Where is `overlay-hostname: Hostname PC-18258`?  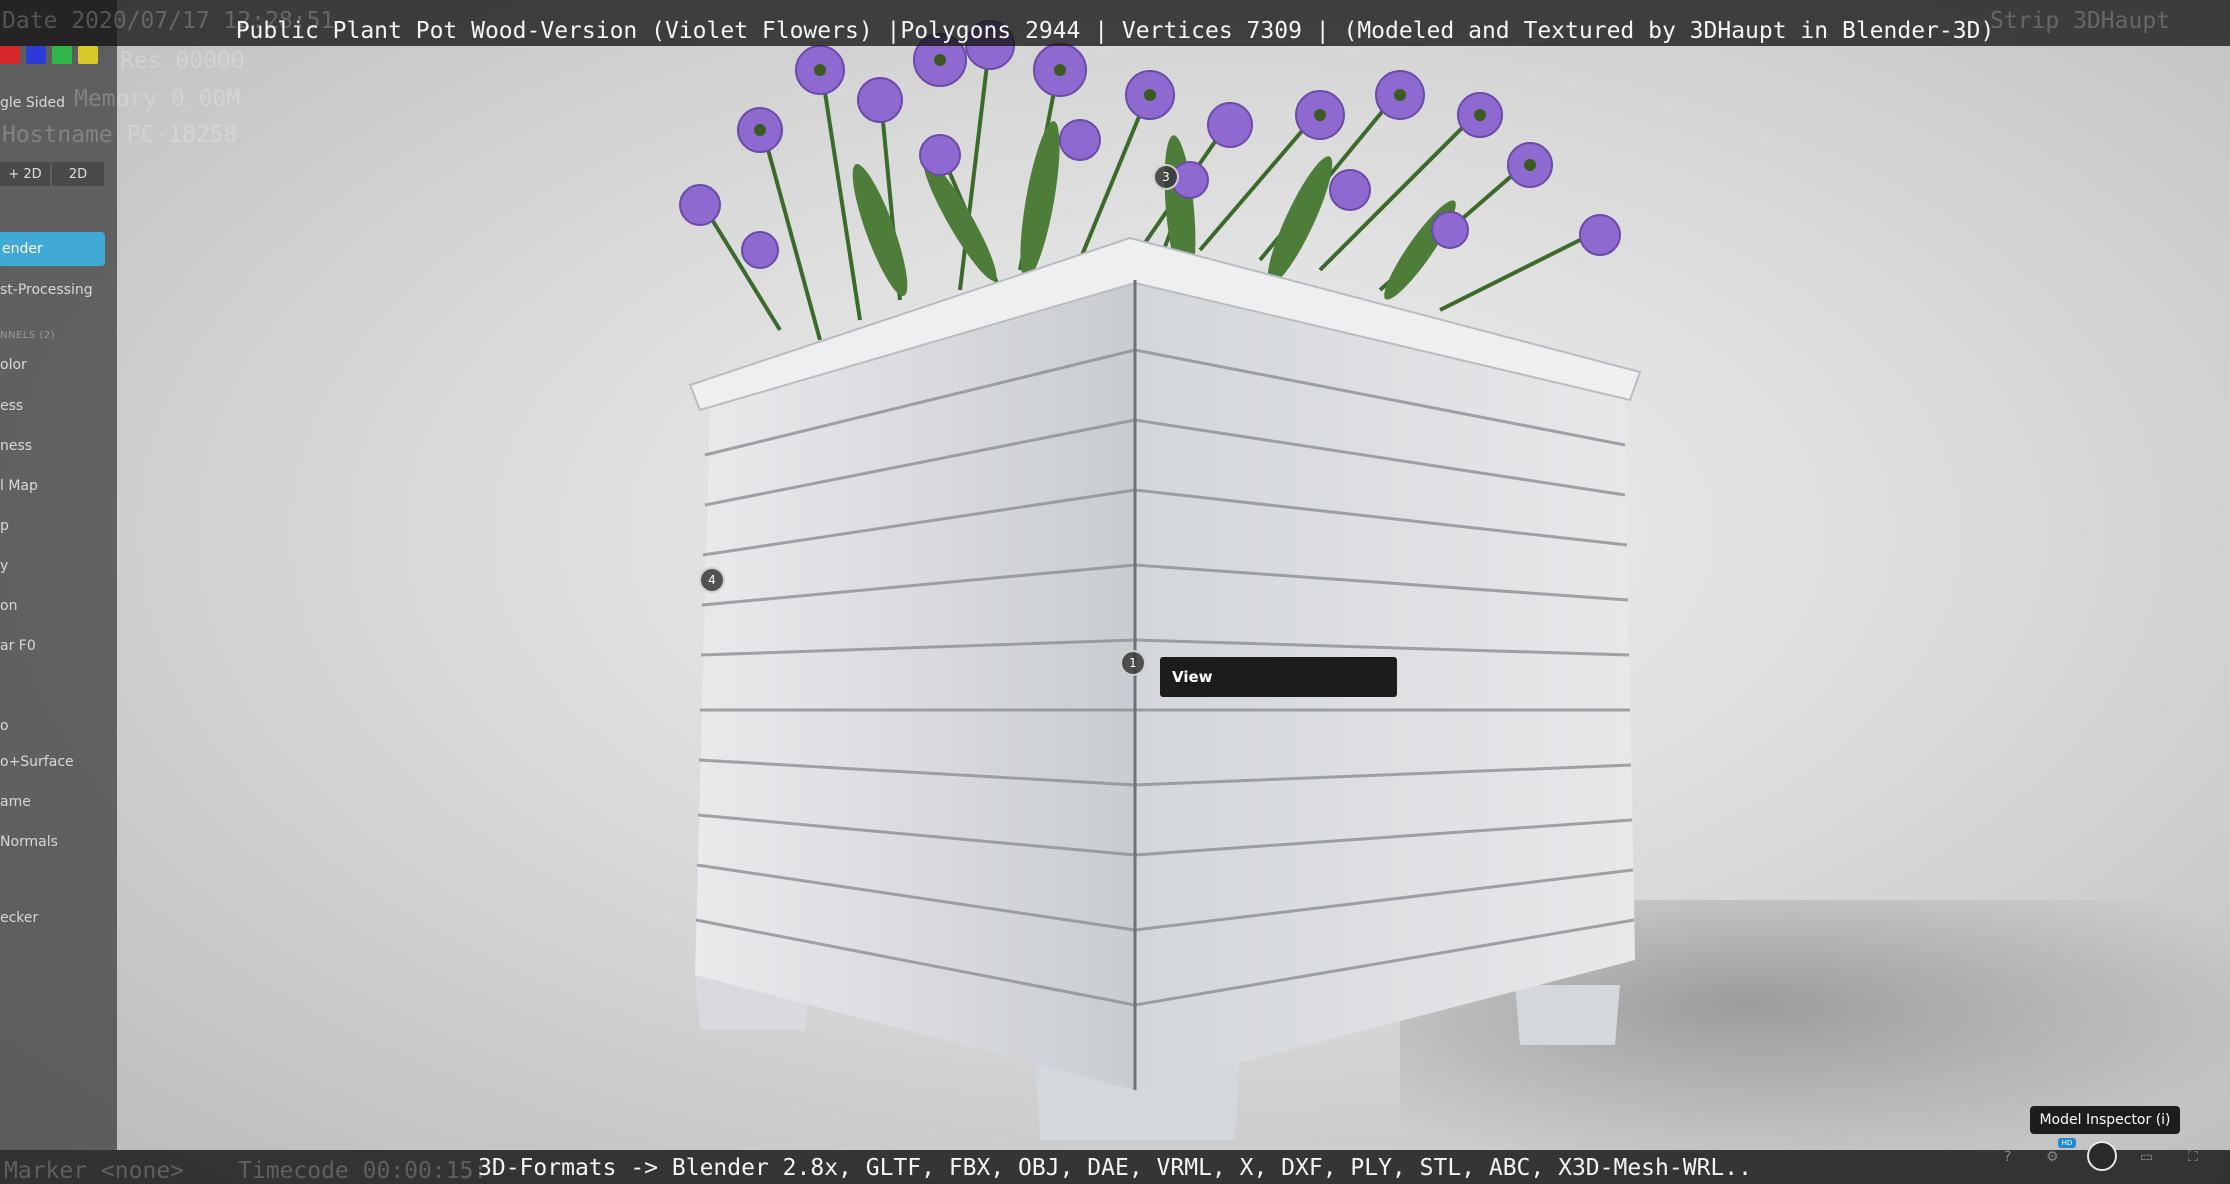
overlay-hostname: Hostname PC-18258 is located at coordinates (120, 135).